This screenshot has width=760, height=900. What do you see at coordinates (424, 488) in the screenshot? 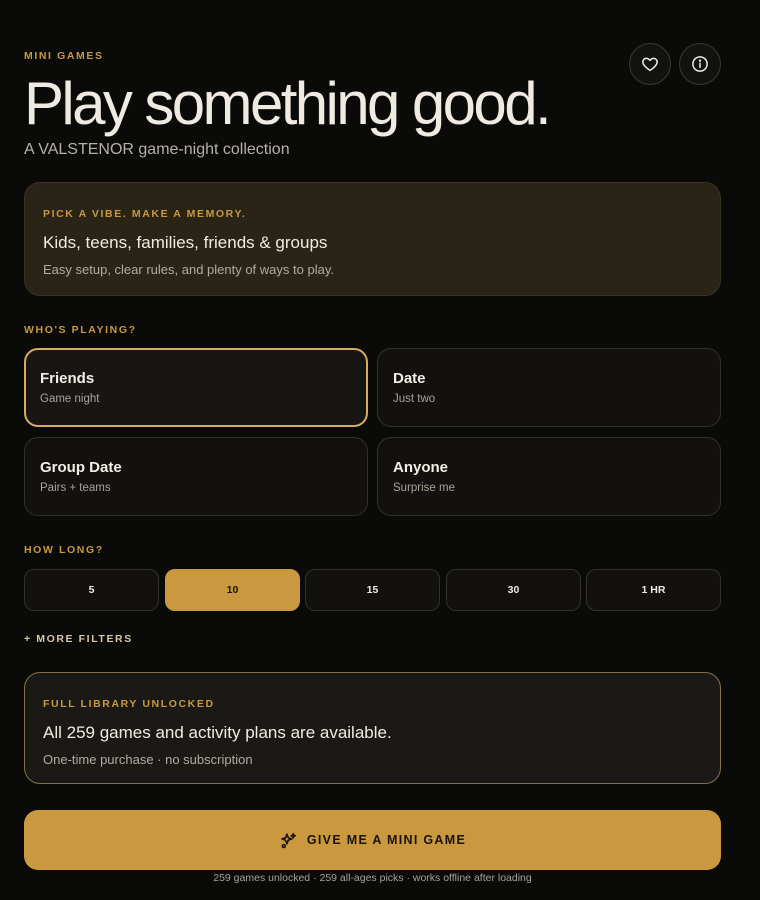
I see `option-description: Surprise me` at bounding box center [424, 488].